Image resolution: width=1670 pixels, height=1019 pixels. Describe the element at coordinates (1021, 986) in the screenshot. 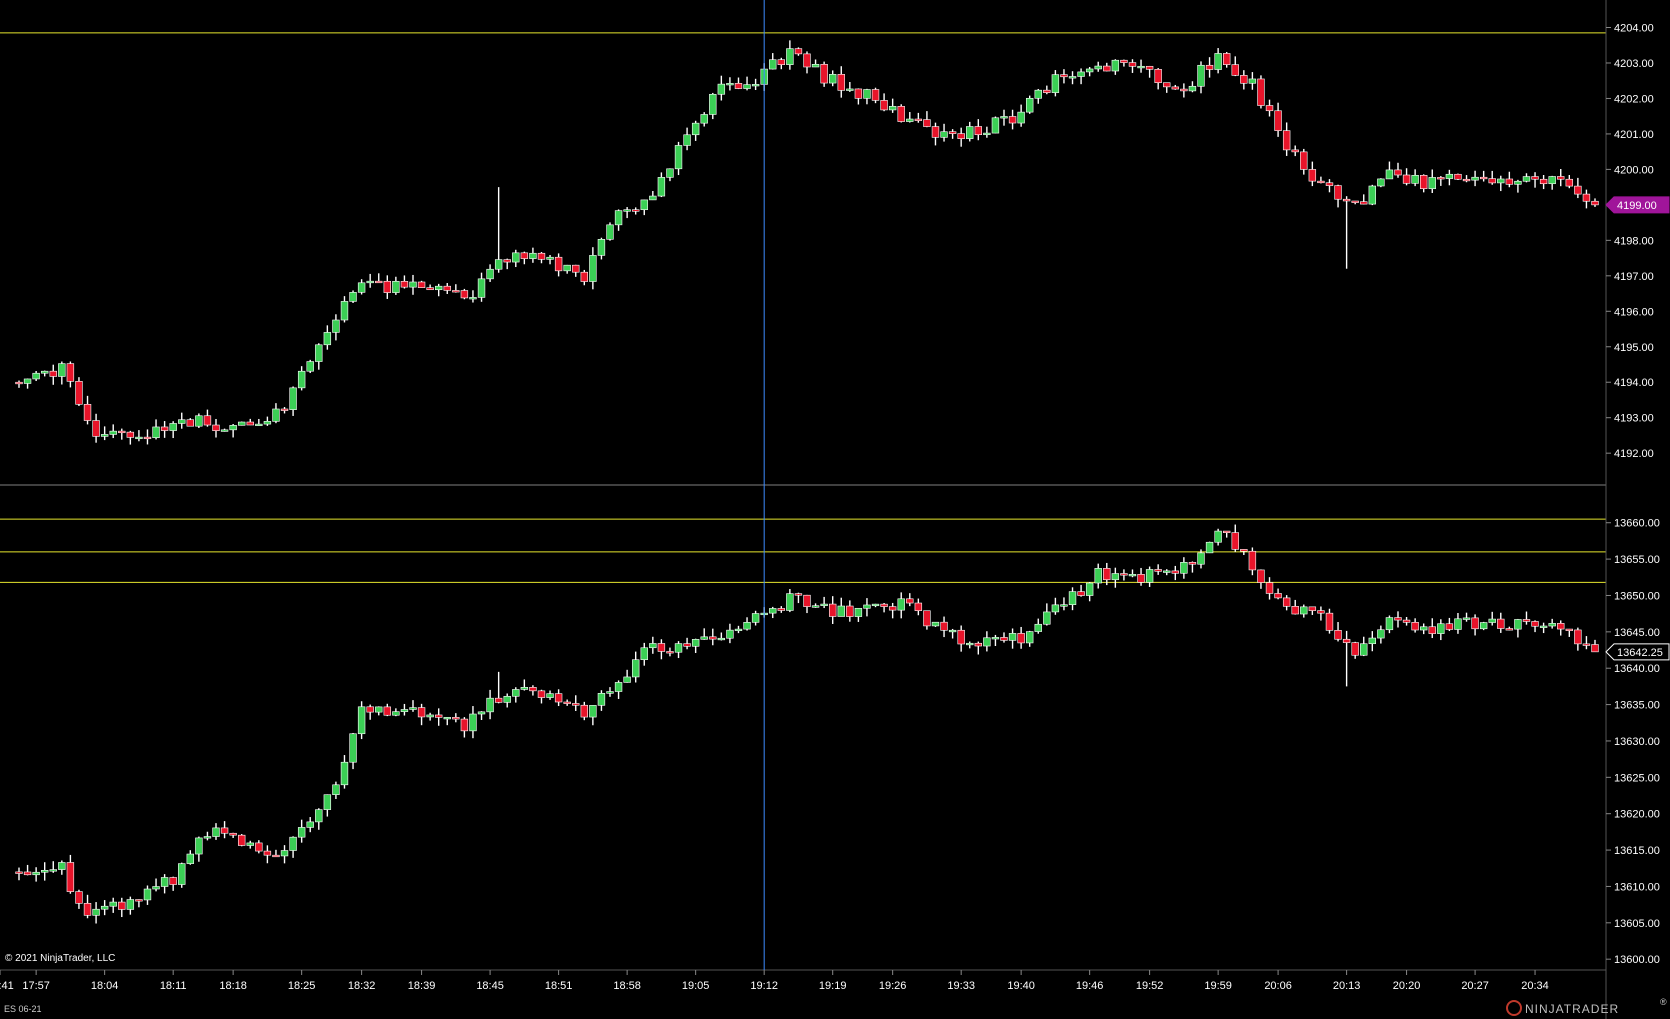

I see `time-tick-label: 19:40` at that location.